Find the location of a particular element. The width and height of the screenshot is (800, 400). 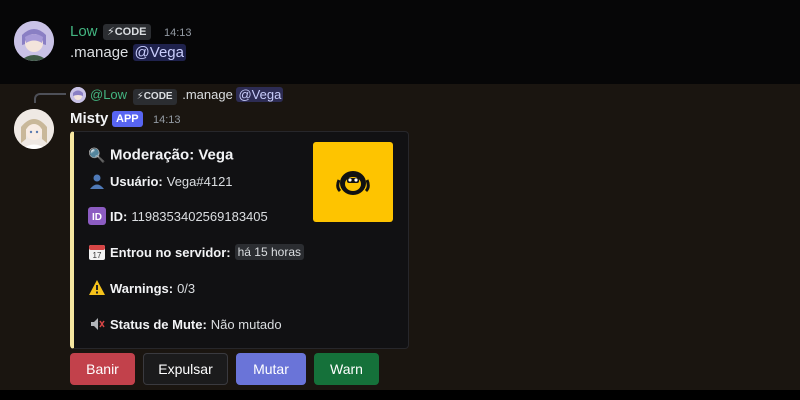

joined-value: há 15 horas is located at coordinates (269, 252).